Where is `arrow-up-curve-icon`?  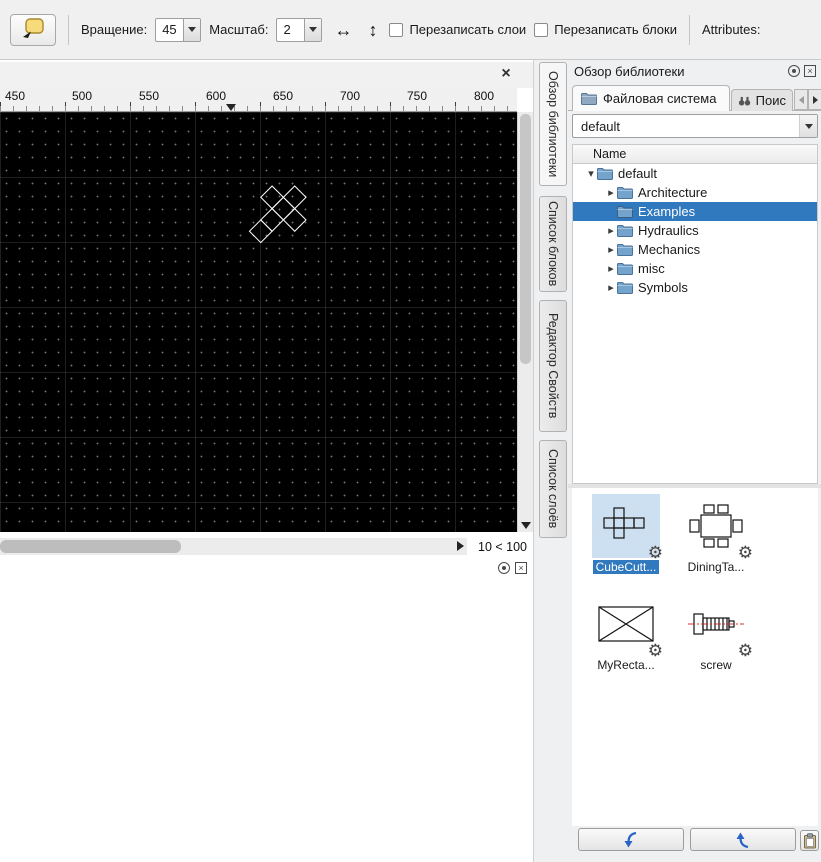 arrow-up-curve-icon is located at coordinates (742, 840).